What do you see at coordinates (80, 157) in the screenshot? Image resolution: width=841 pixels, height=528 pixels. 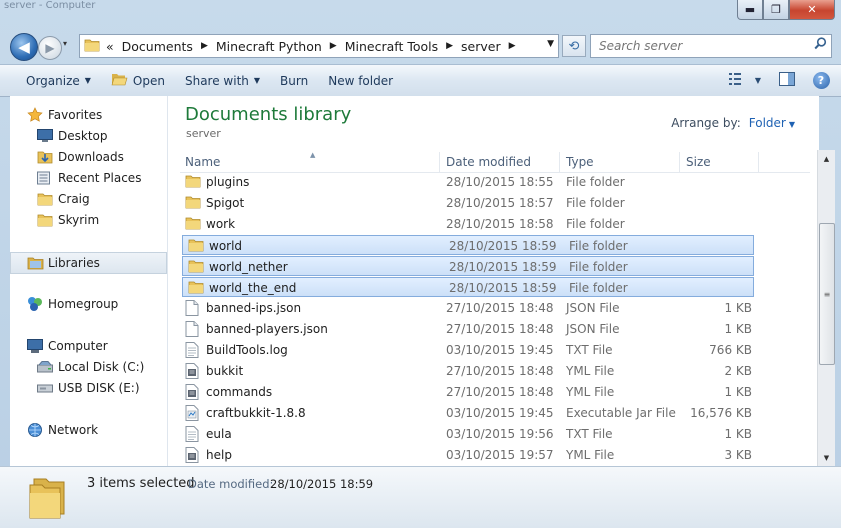 I see `sidebar-item-downloads: Downloads` at bounding box center [80, 157].